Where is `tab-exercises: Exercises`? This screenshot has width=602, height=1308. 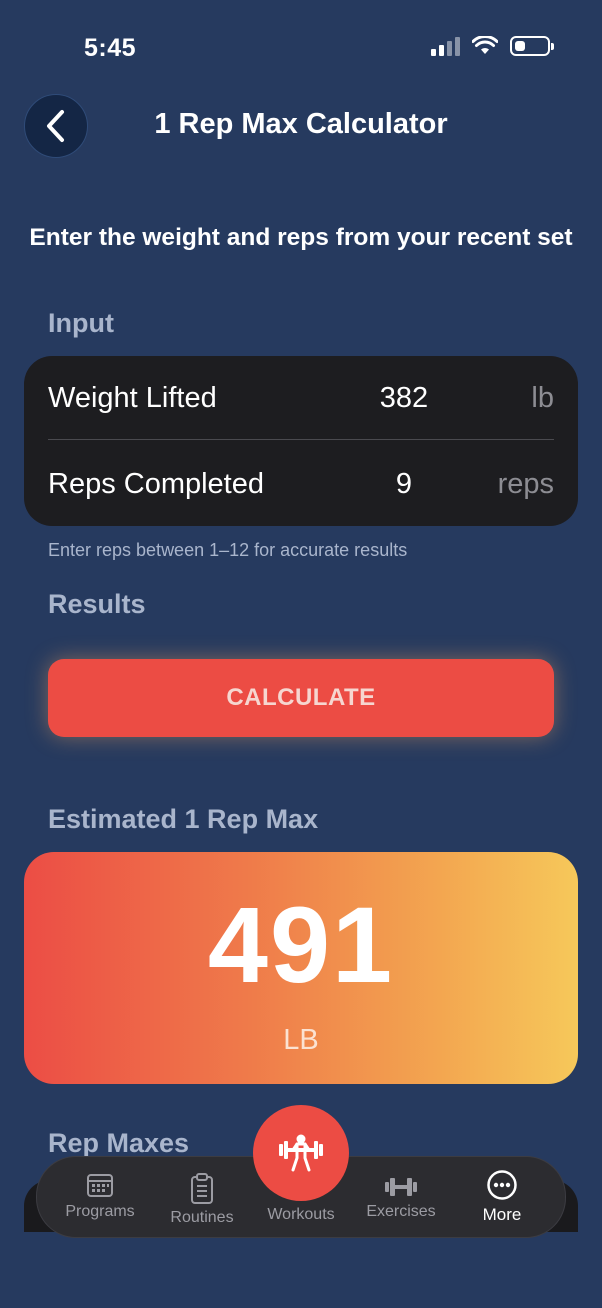
tab-exercises: Exercises is located at coordinates (401, 1198).